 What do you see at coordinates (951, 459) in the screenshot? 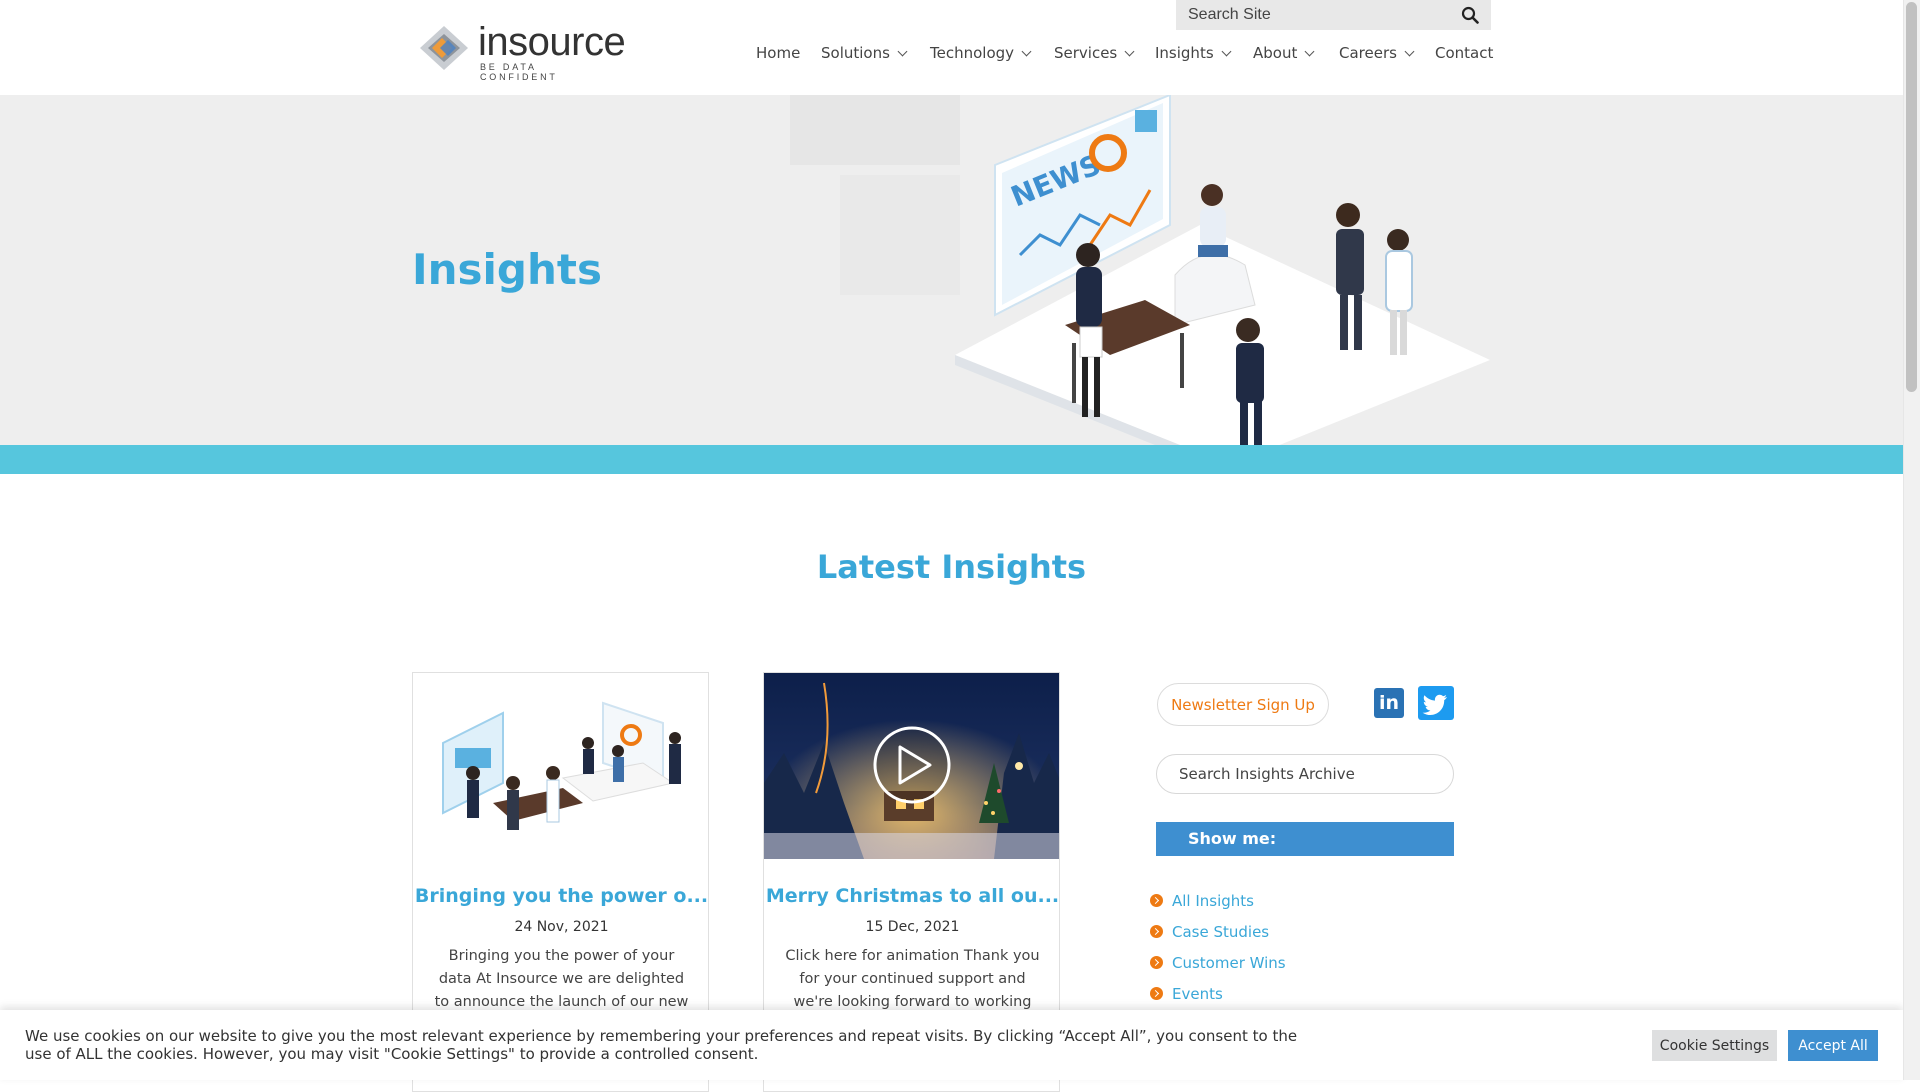
I see `hero-accent-band` at bounding box center [951, 459].